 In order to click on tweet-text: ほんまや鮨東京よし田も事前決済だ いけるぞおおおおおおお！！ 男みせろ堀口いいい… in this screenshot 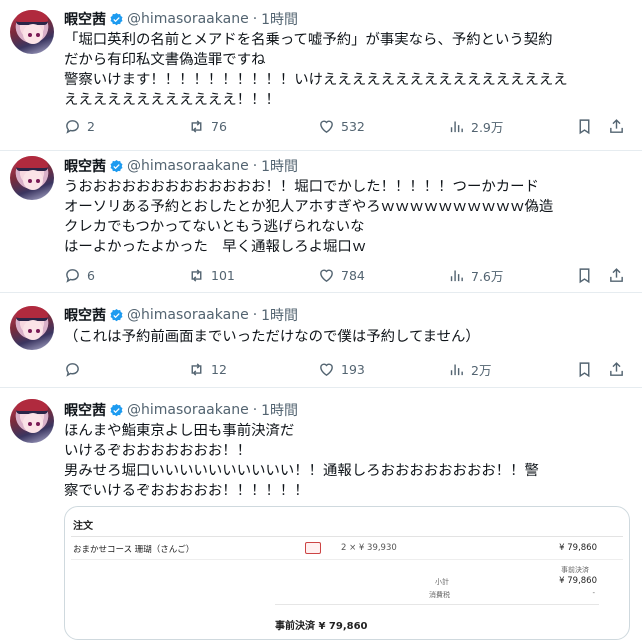, I will do `click(301, 461)`.